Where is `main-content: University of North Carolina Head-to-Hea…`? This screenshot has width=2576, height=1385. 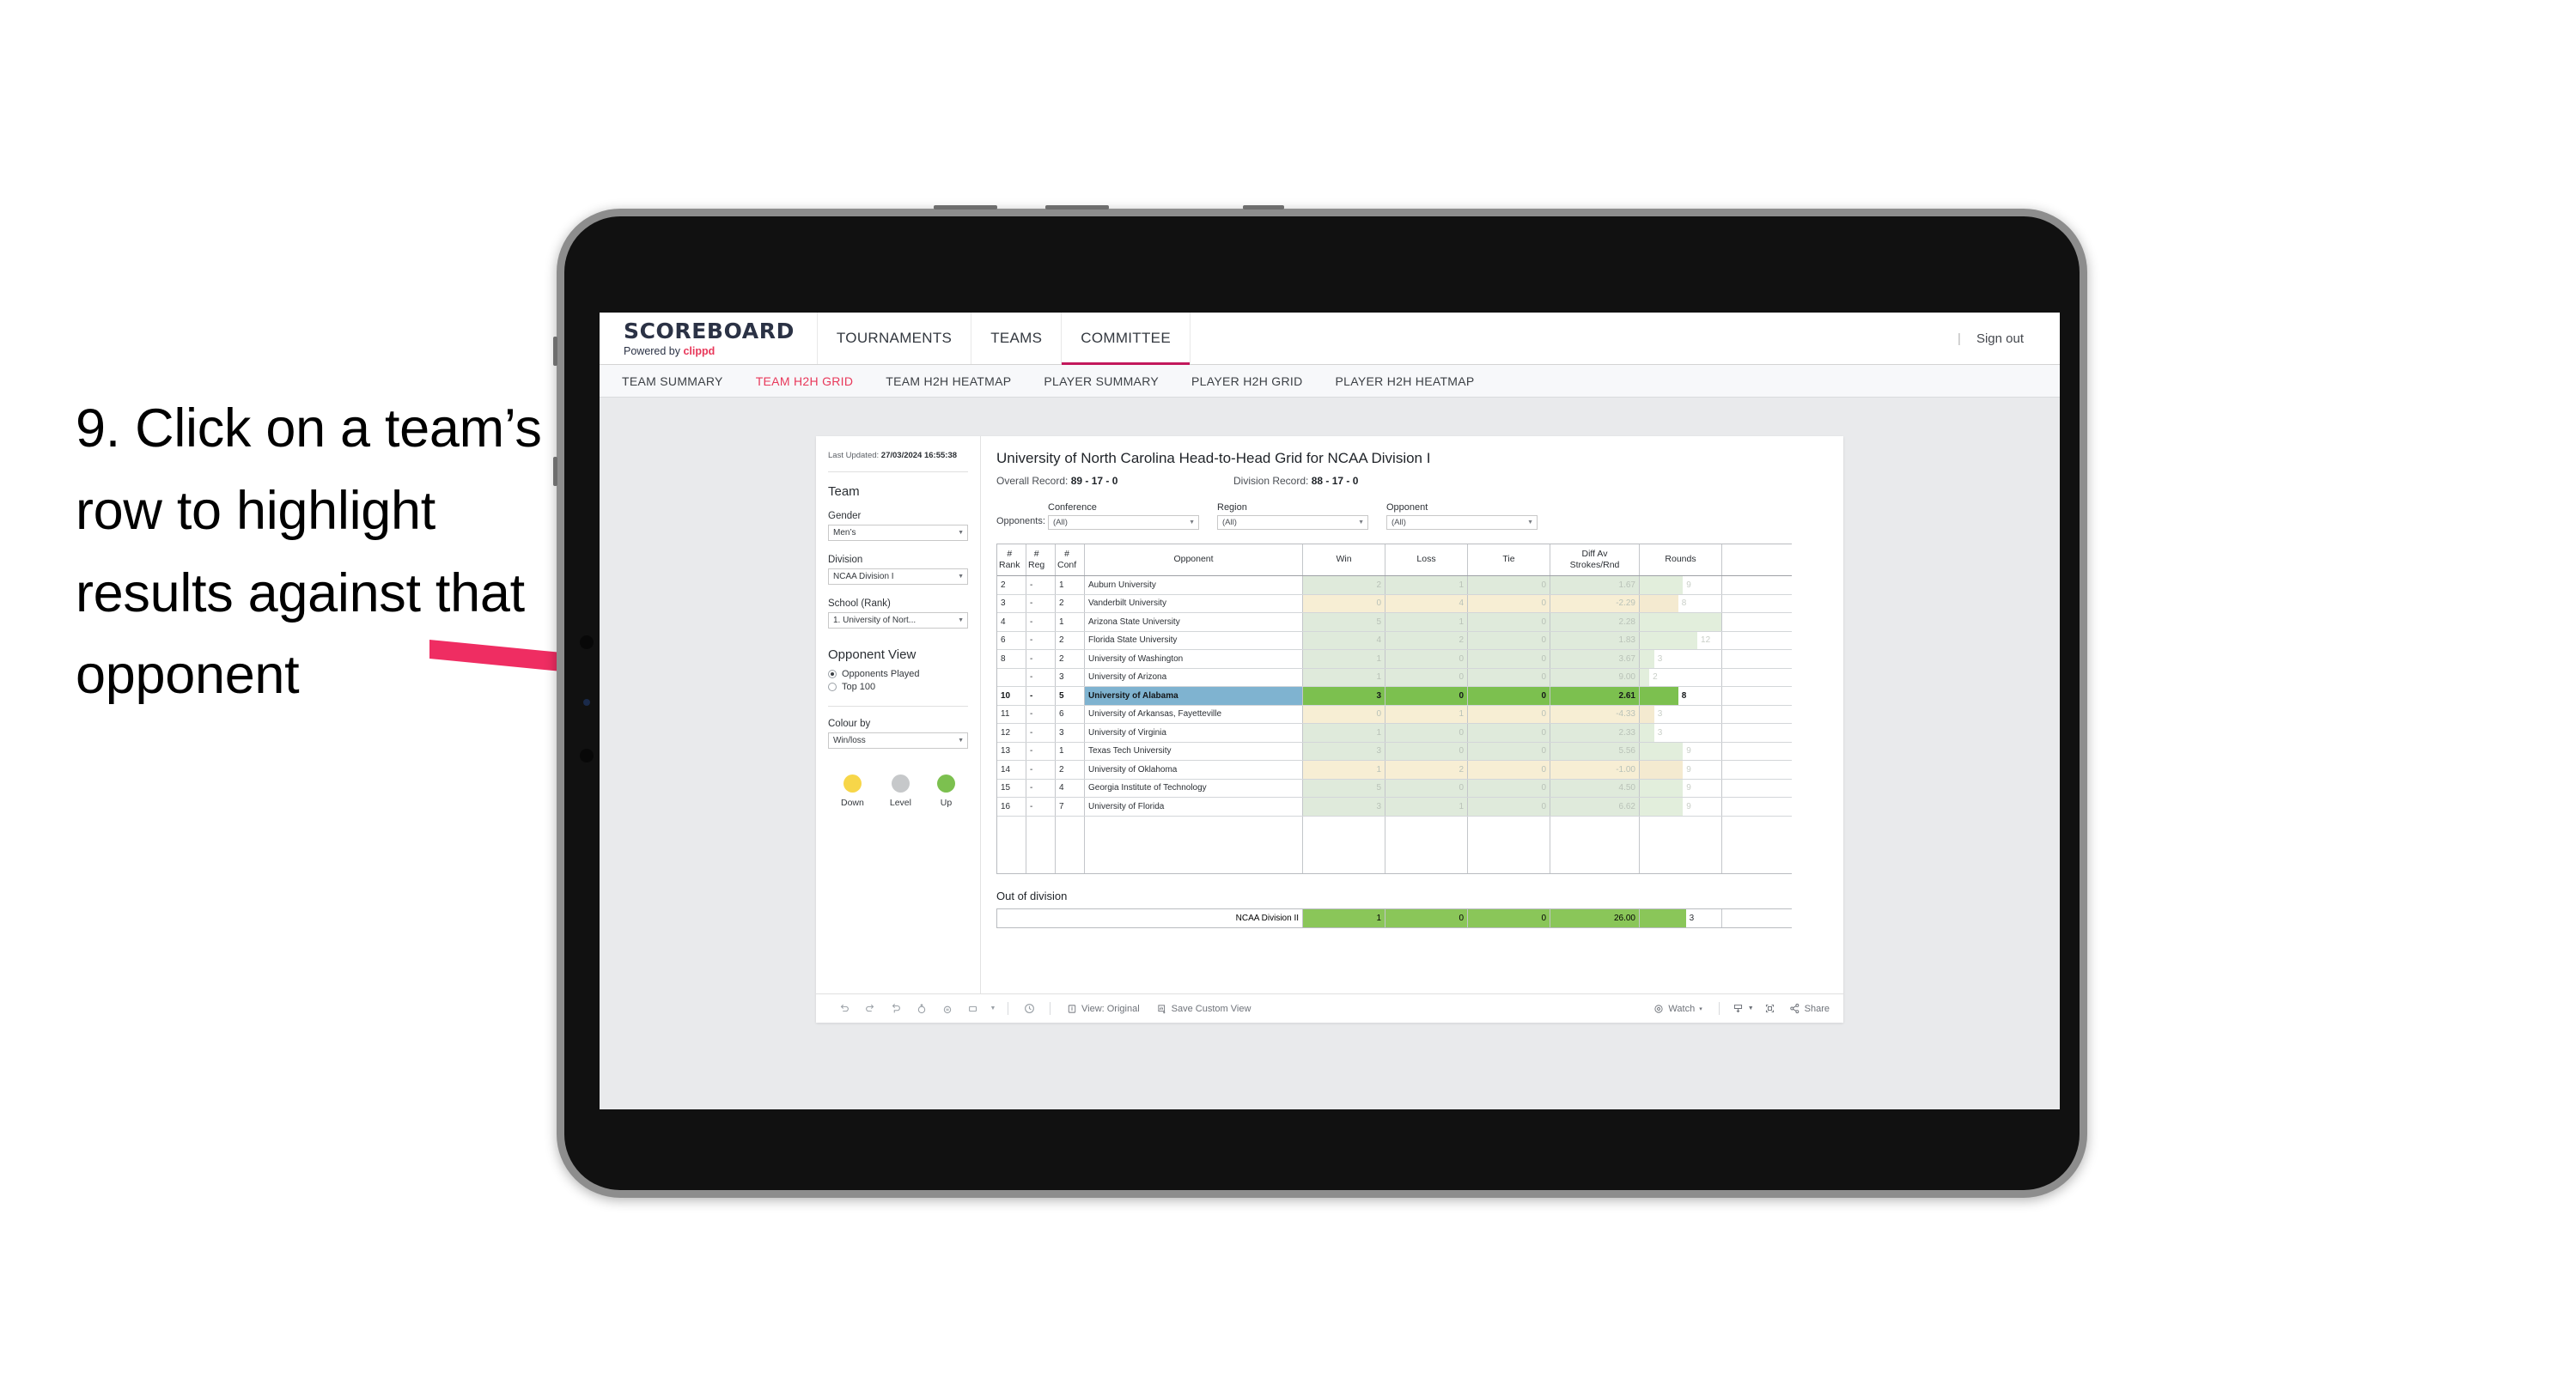
main-content: University of North Carolina Head-to-Hea… is located at coordinates (1412, 714).